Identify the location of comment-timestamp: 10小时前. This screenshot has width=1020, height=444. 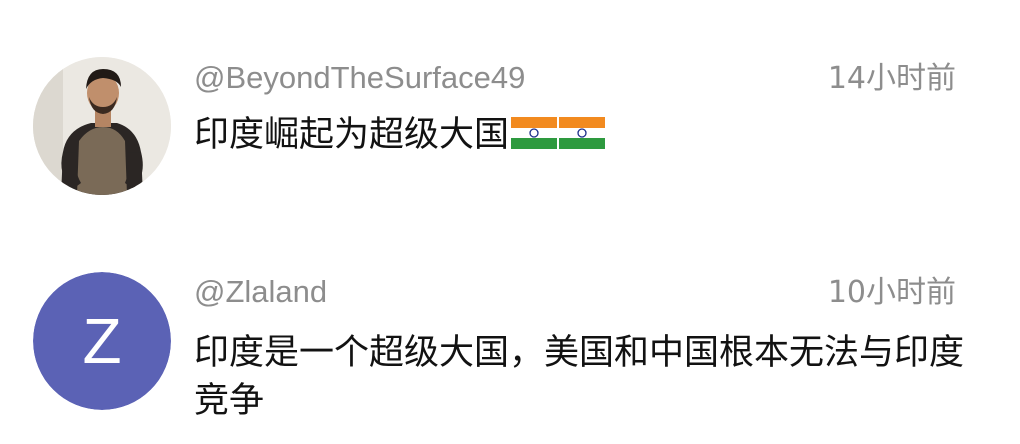
(891, 292).